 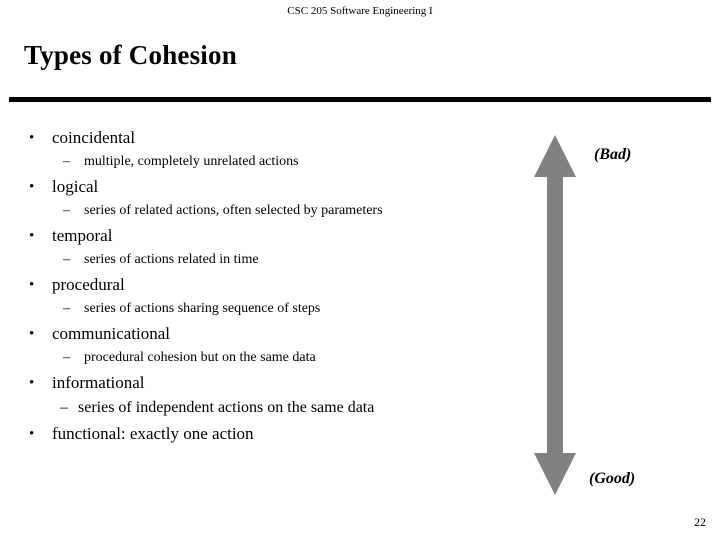 What do you see at coordinates (270, 138) in the screenshot?
I see `list-item: • coincidental` at bounding box center [270, 138].